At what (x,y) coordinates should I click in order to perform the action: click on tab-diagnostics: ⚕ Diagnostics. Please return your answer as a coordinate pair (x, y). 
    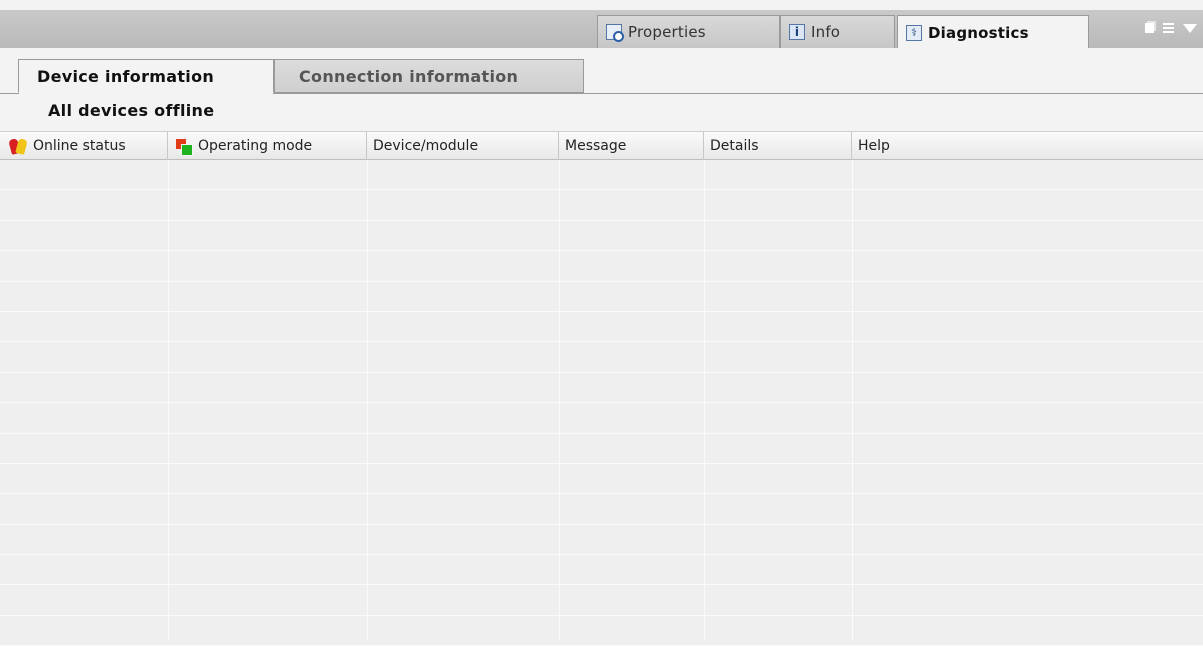
    Looking at the image, I should click on (993, 32).